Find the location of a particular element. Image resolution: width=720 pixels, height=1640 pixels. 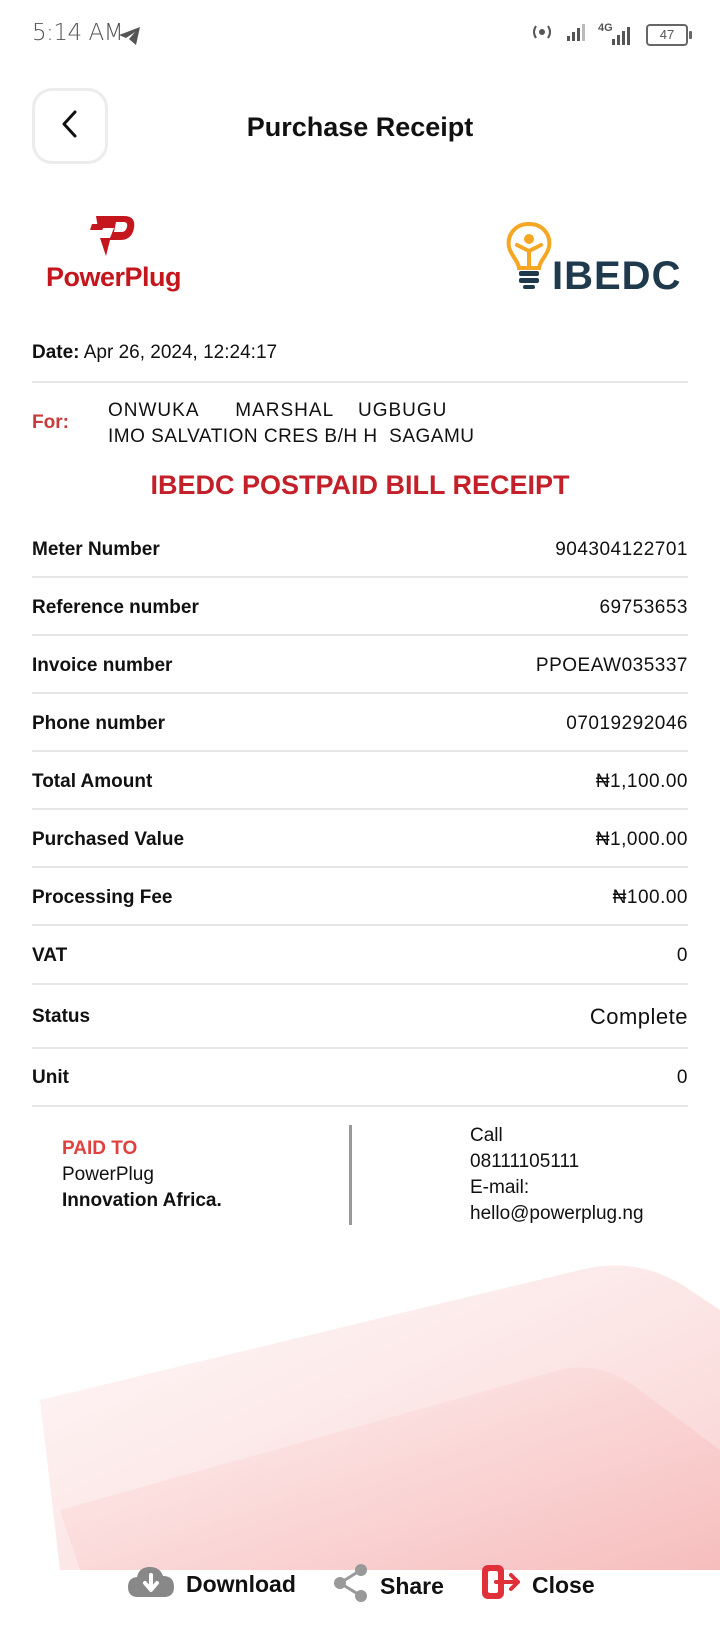

contact-phone: 08111105111 is located at coordinates (524, 1162).